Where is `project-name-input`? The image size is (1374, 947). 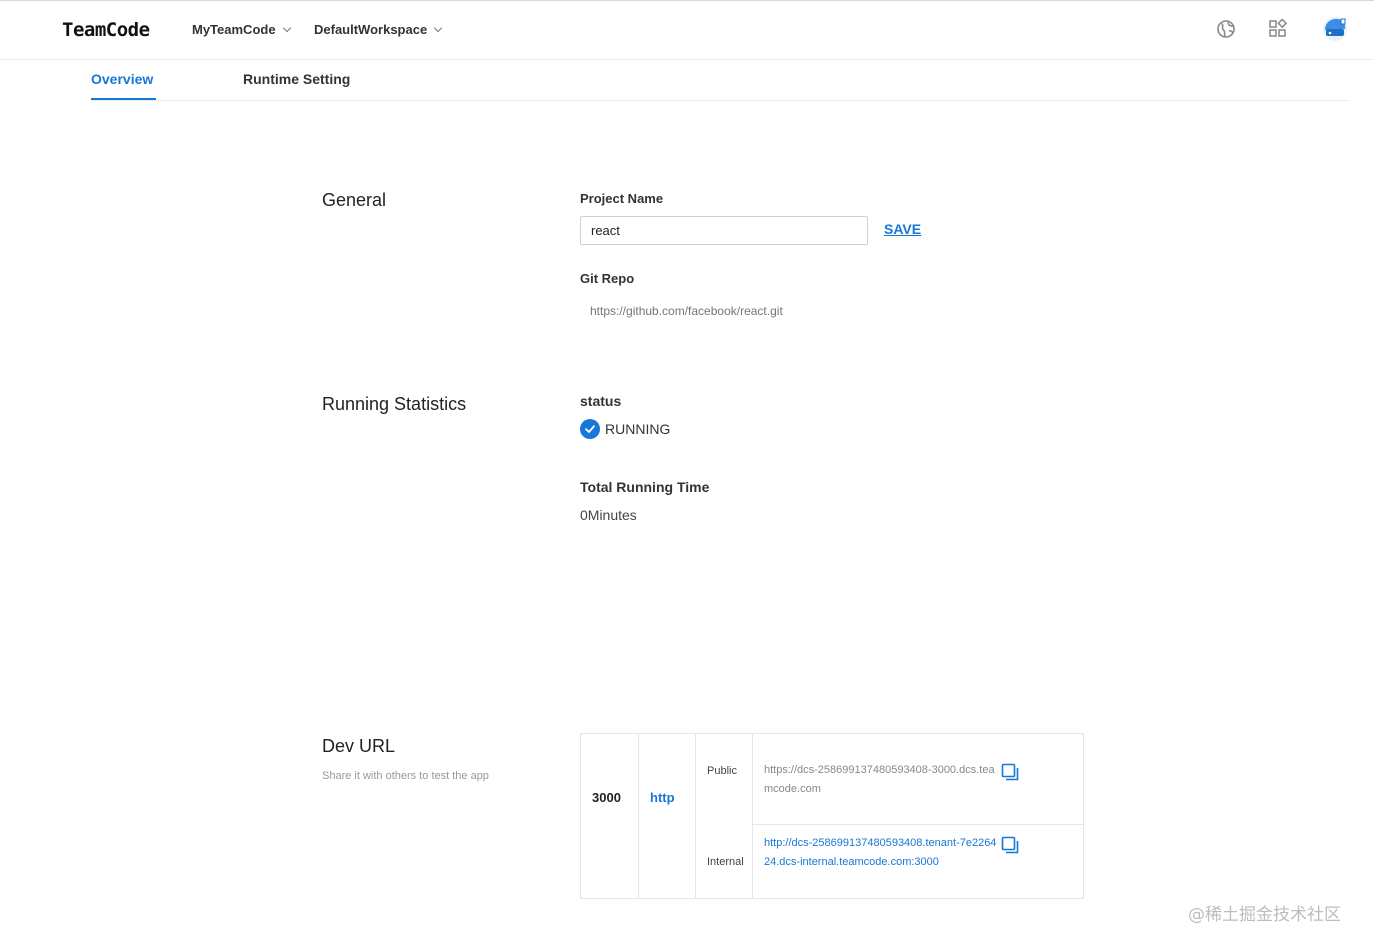
project-name-input is located at coordinates (724, 230).